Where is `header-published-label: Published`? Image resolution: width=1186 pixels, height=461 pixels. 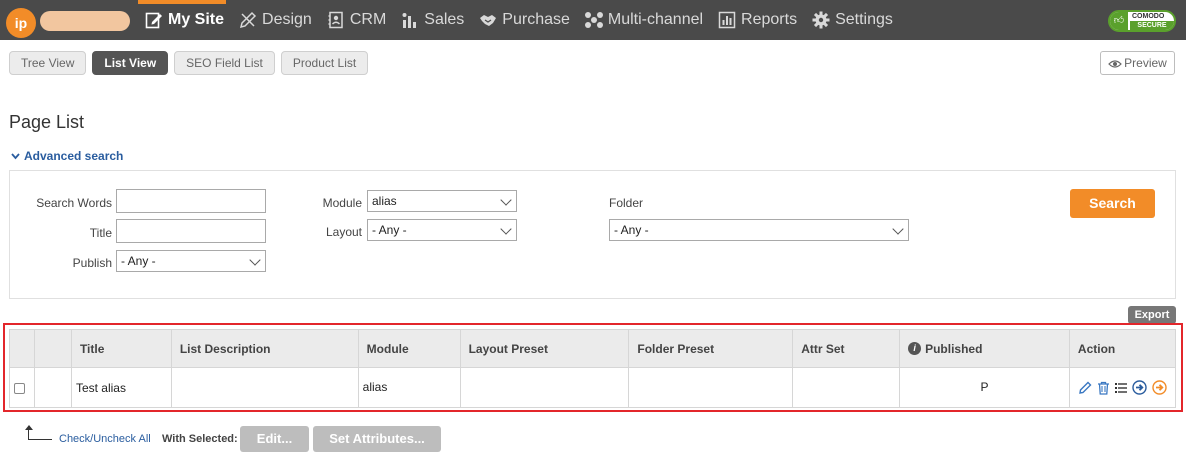
header-published-label: Published is located at coordinates (954, 348).